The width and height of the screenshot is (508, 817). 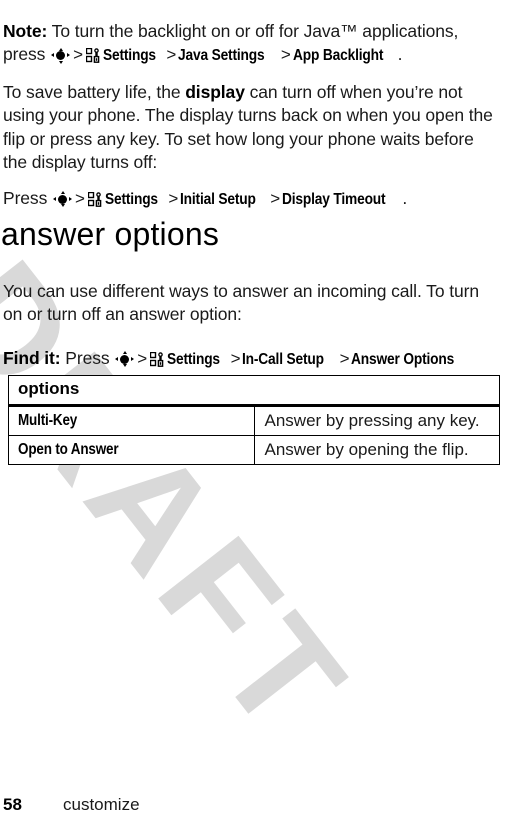 I want to click on menu-path-initial-setup: Initial Setup, so click(x=218, y=199).